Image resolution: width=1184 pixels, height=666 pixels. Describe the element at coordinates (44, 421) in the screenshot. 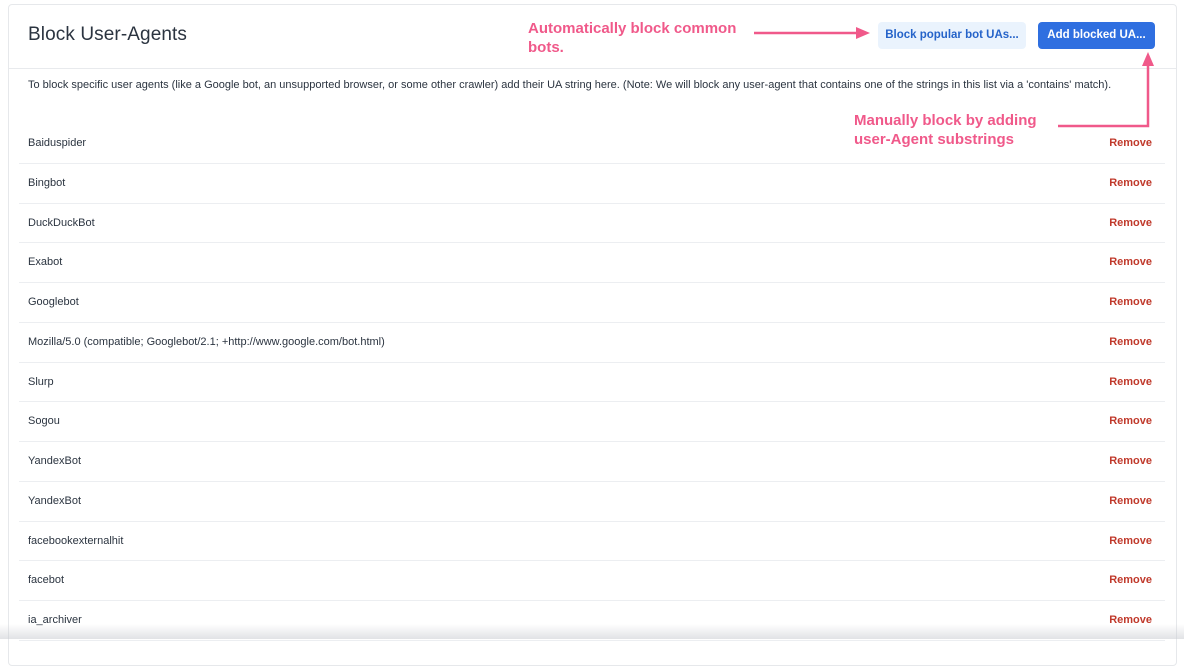

I see `user-agent-string: Sogou` at that location.